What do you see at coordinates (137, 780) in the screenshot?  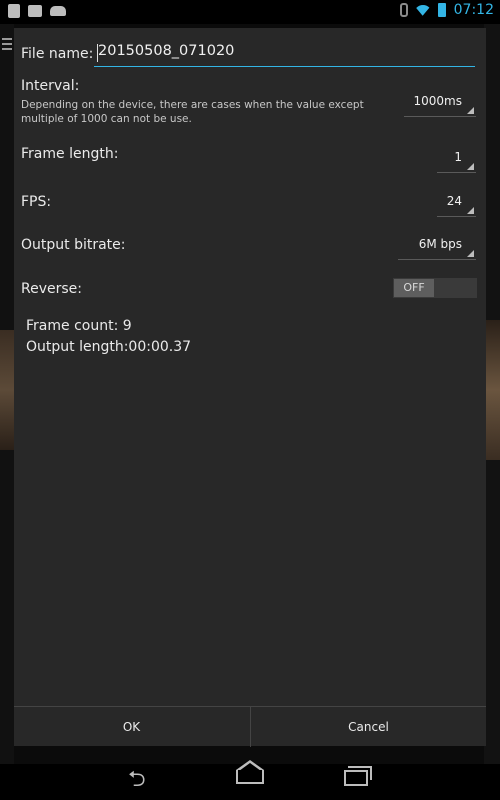 I see `back-icon: ⮌` at bounding box center [137, 780].